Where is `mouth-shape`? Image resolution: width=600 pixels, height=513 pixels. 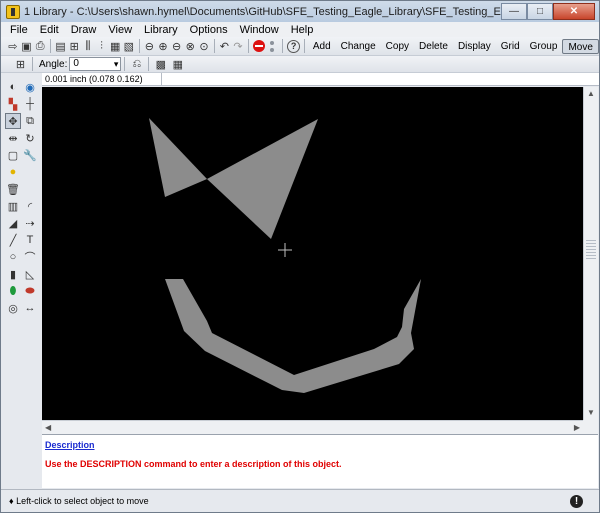 mouth-shape is located at coordinates (293, 336).